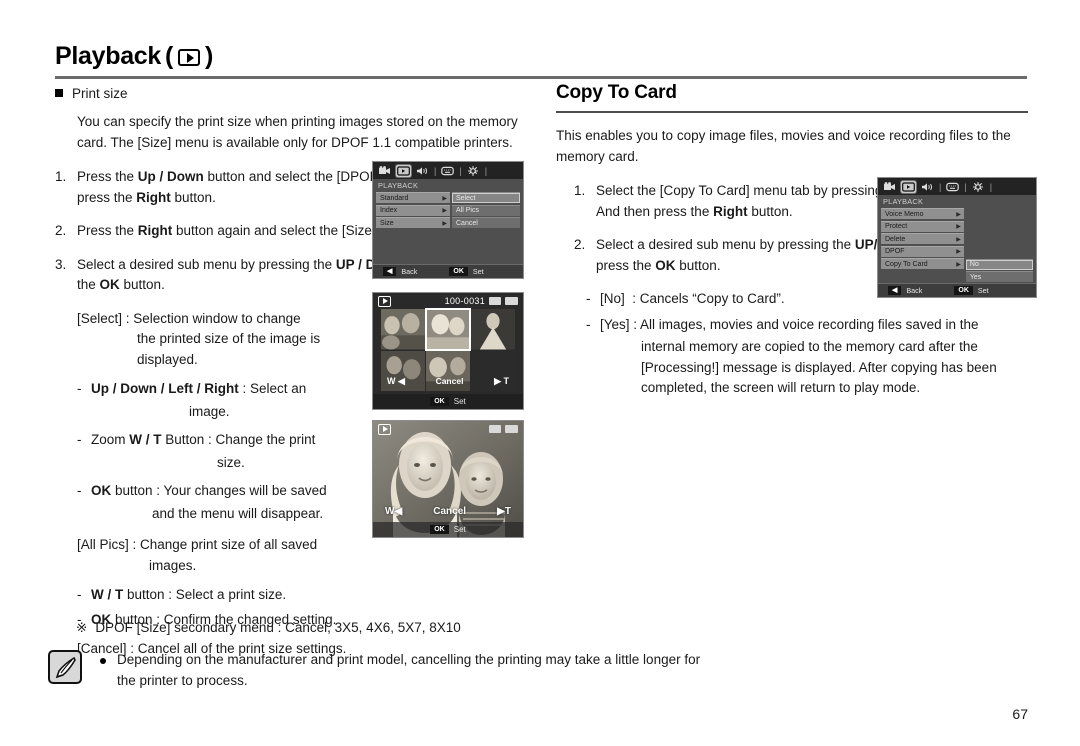 Image resolution: width=1080 pixels, height=746 pixels. What do you see at coordinates (922, 226) in the screenshot?
I see `lcd-menu-item-protect: Protect ▶` at bounding box center [922, 226].